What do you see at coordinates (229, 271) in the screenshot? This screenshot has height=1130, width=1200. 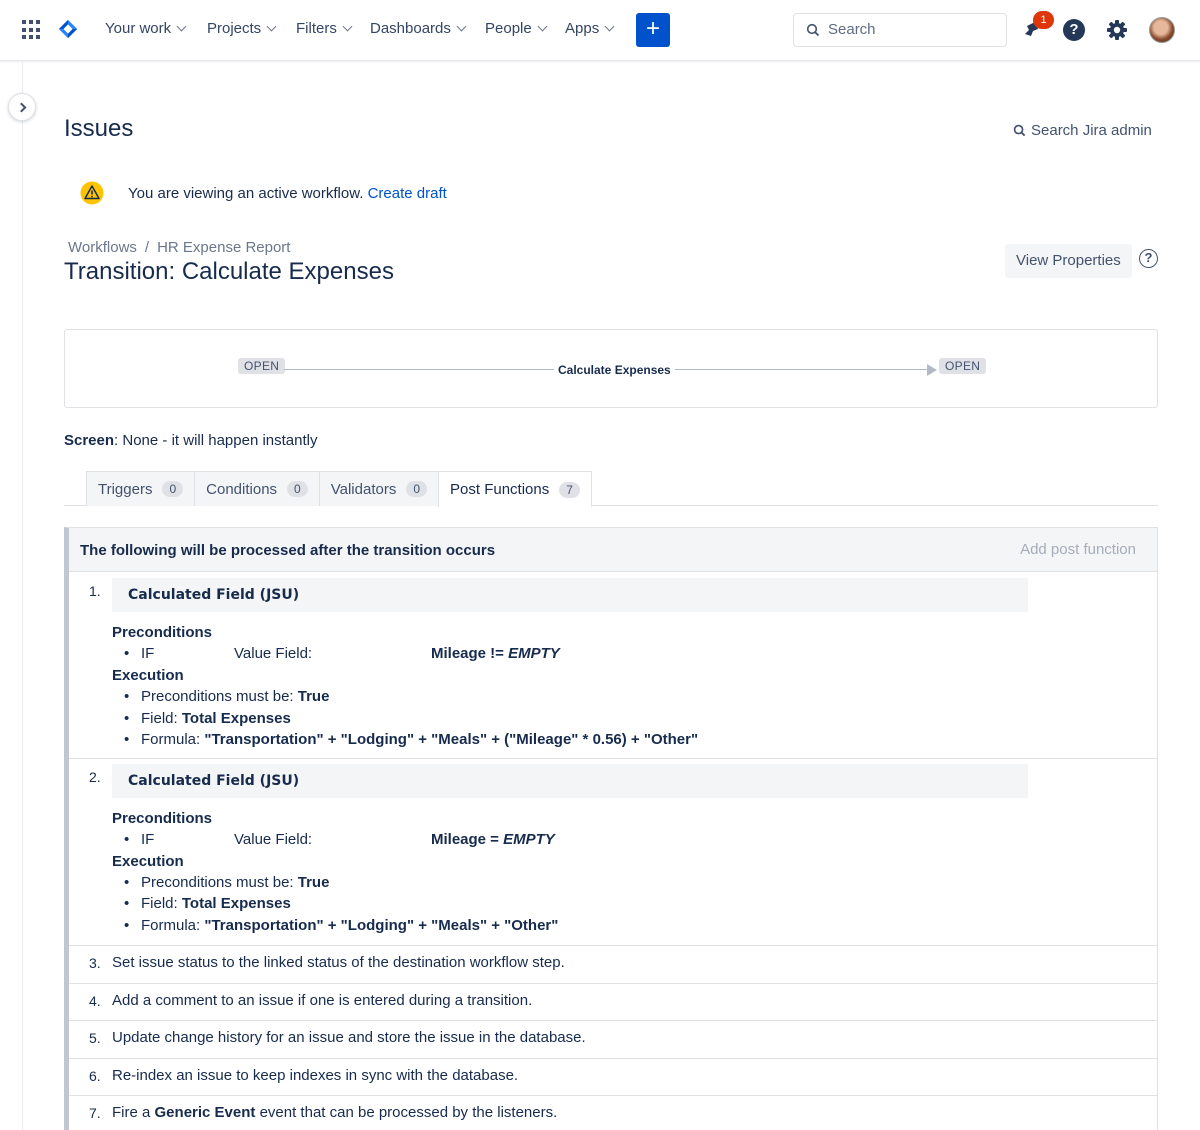 I see `transition-title: Transition: Calculate Expenses` at bounding box center [229, 271].